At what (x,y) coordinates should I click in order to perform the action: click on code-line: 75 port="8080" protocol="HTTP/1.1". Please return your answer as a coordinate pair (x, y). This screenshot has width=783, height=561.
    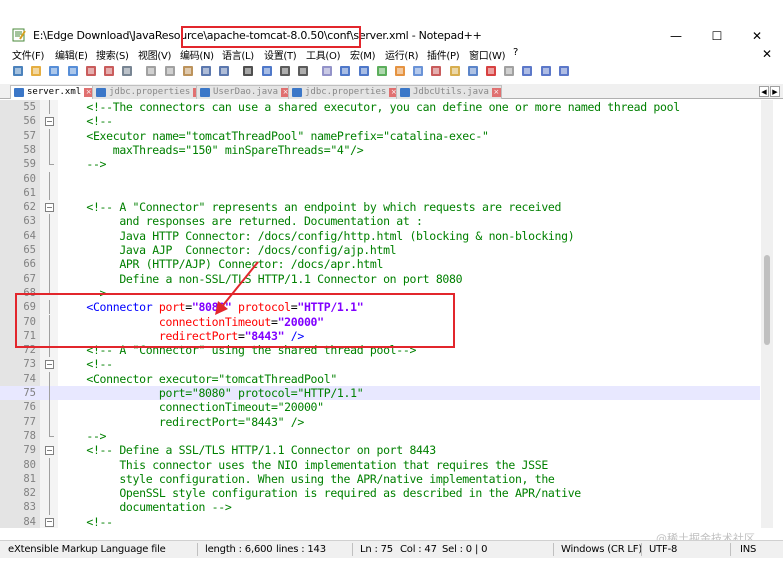
    Looking at the image, I should click on (380, 393).